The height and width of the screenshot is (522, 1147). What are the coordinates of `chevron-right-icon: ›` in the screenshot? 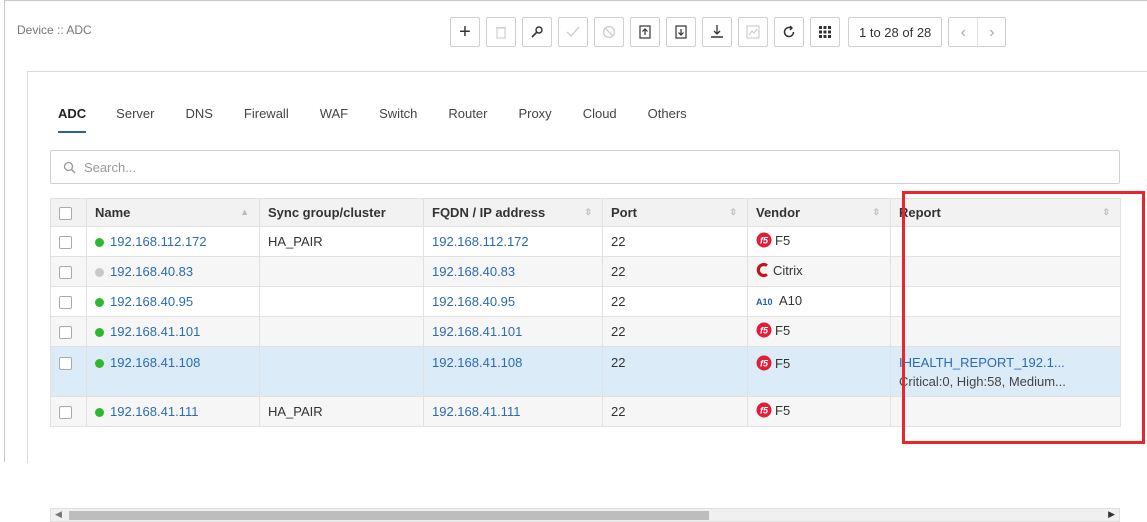 It's located at (992, 32).